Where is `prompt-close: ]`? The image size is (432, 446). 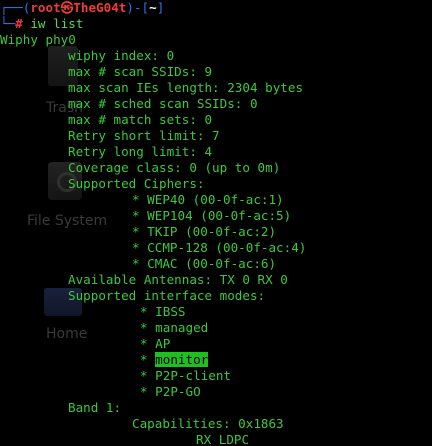
prompt-close: ] is located at coordinates (160, 7).